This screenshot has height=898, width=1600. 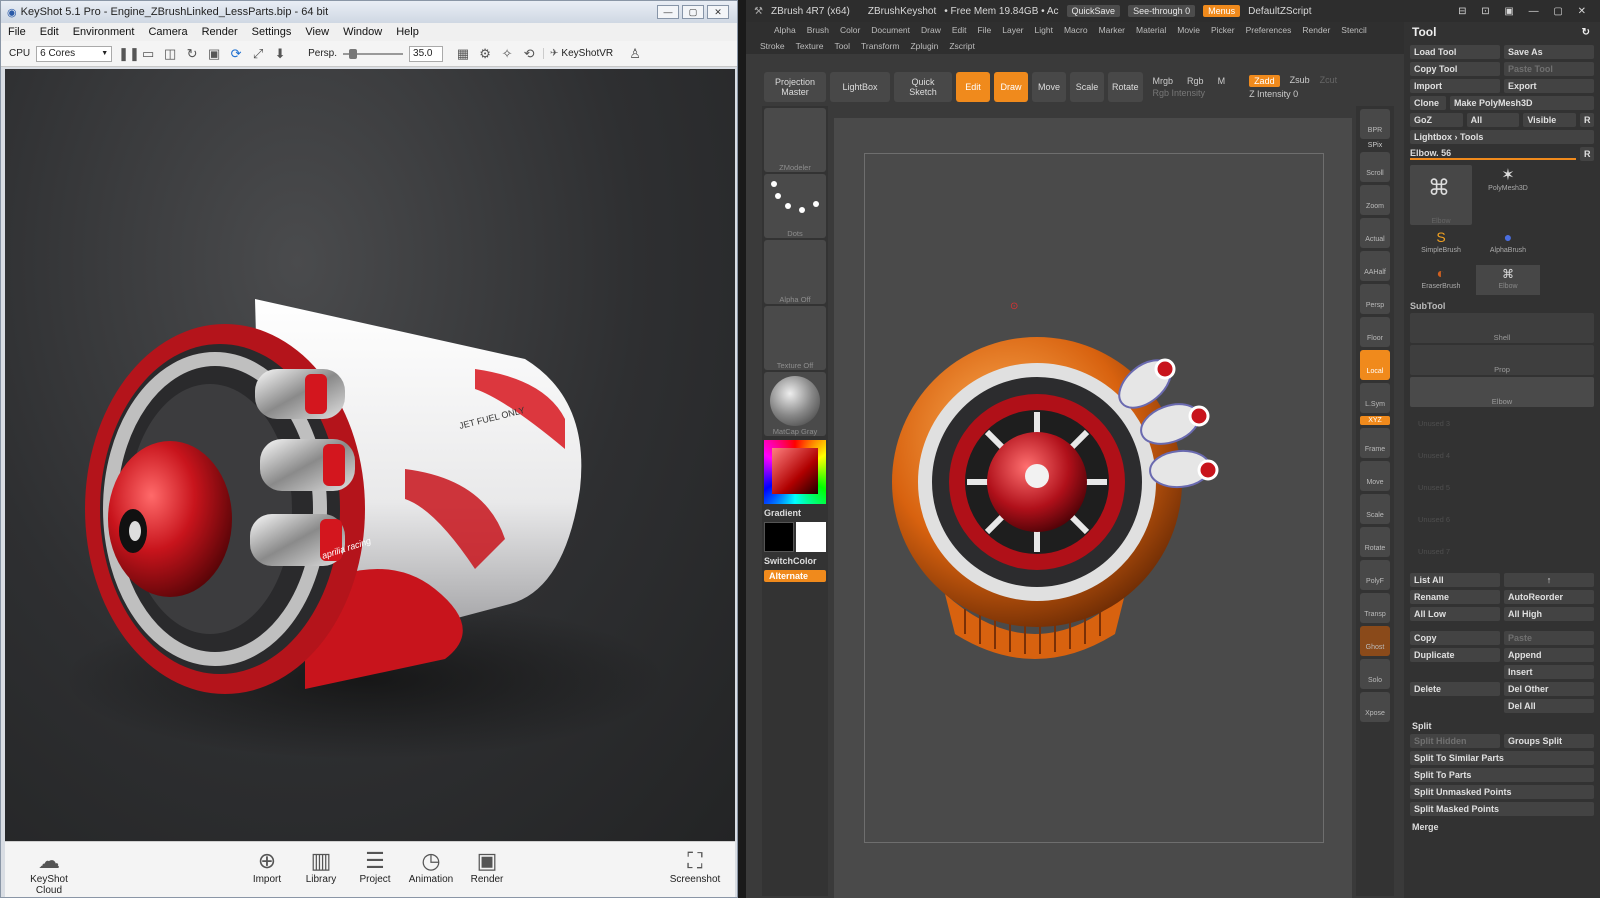 I want to click on menu-light: Light, so click(x=1044, y=30).